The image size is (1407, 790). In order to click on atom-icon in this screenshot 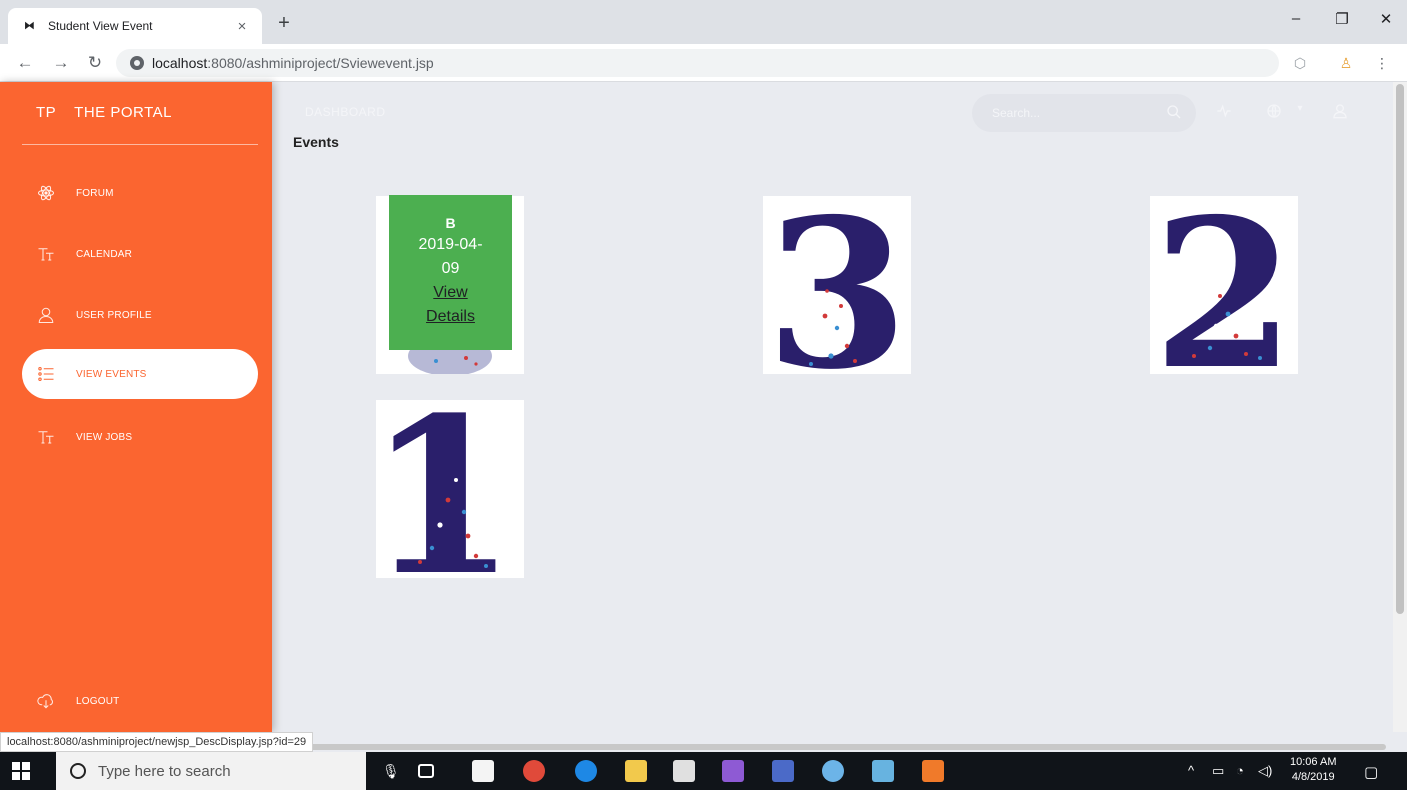, I will do `click(46, 193)`.